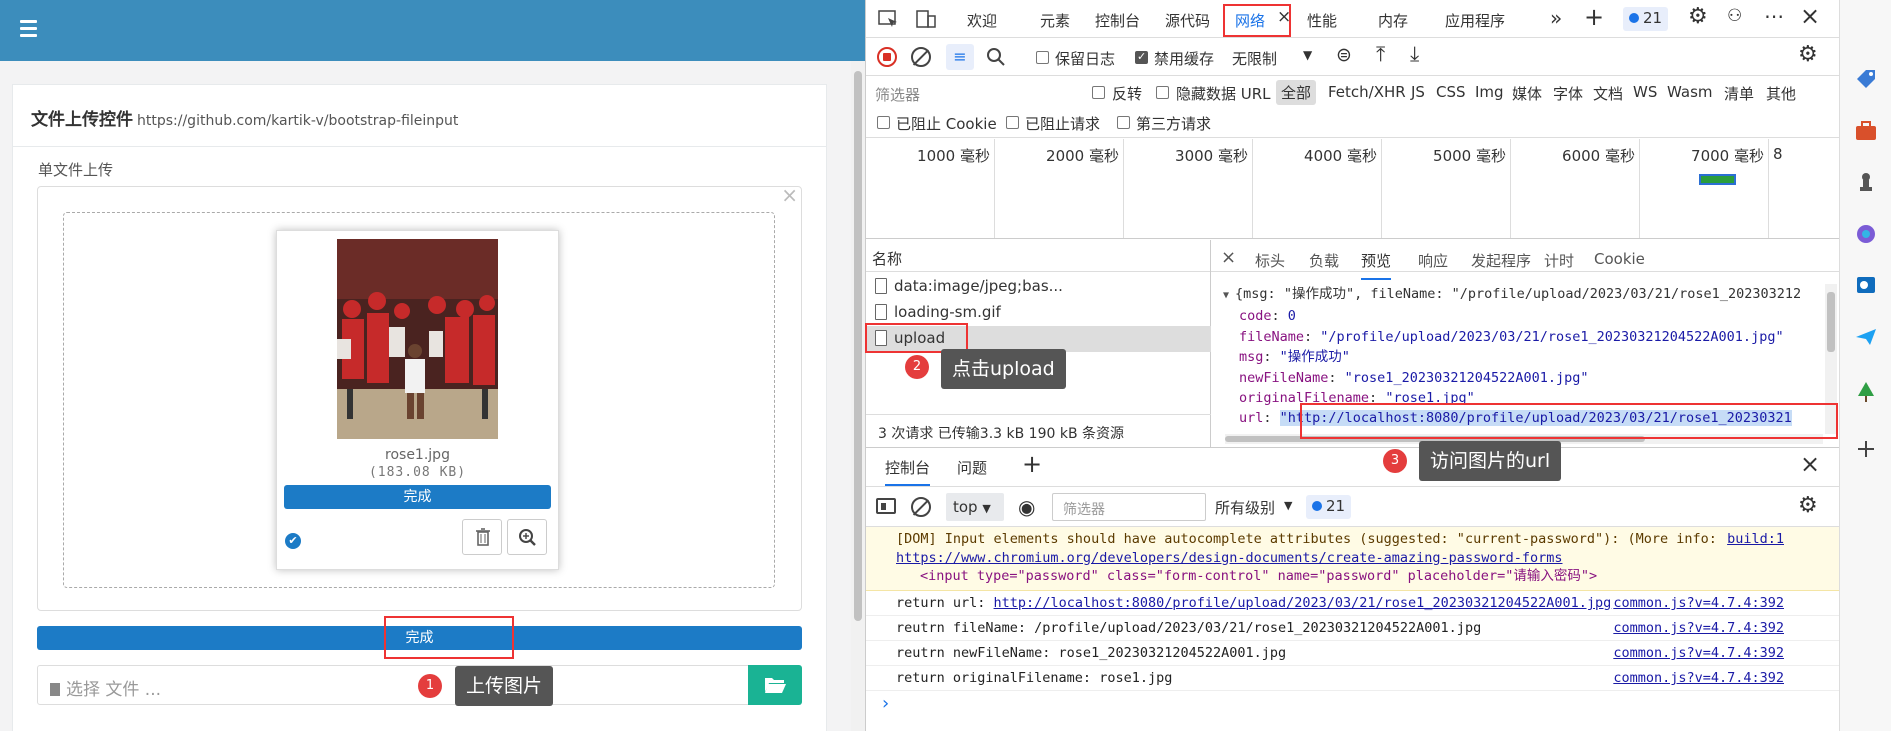 This screenshot has height=731, width=1891. Describe the element at coordinates (1866, 337) in the screenshot. I see `send-icon` at that location.